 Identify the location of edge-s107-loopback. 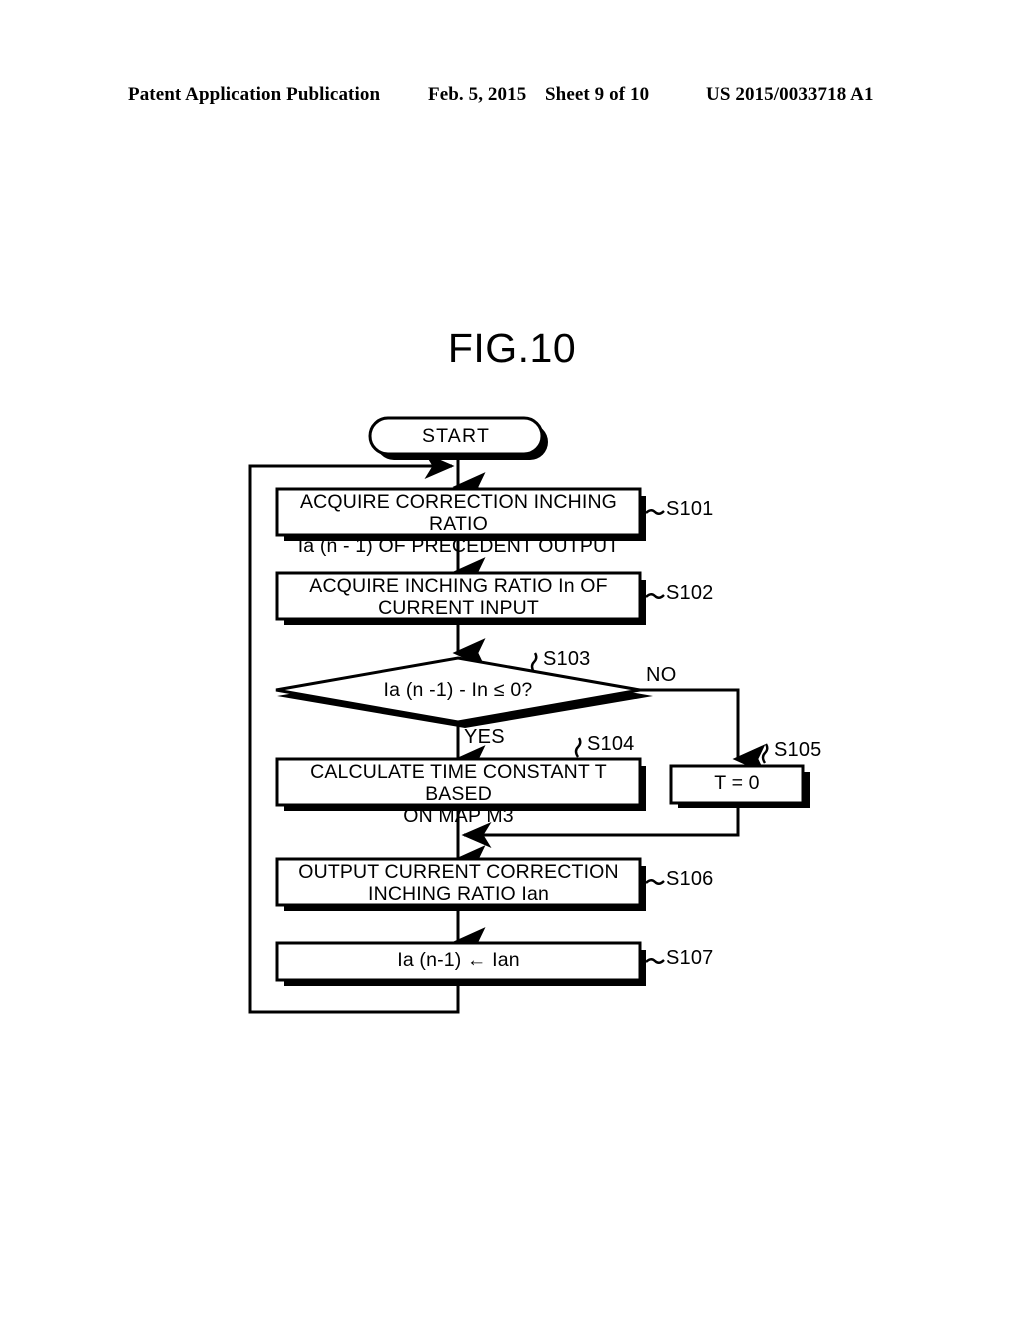
(354, 733).